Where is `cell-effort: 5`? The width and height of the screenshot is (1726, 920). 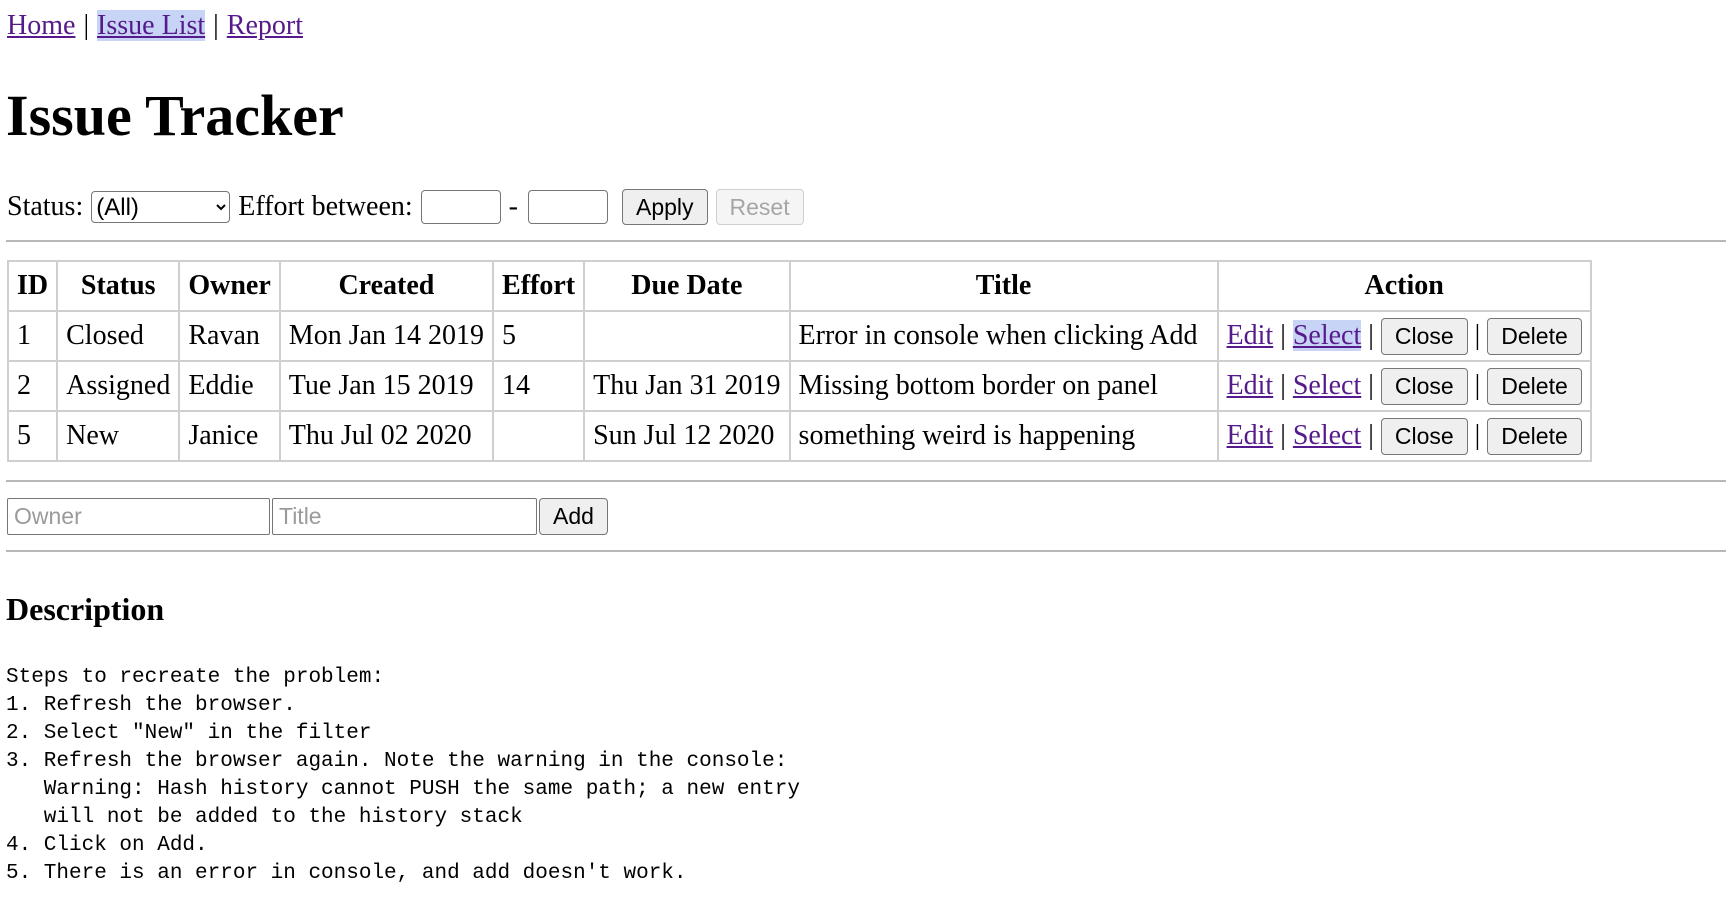 cell-effort: 5 is located at coordinates (539, 336).